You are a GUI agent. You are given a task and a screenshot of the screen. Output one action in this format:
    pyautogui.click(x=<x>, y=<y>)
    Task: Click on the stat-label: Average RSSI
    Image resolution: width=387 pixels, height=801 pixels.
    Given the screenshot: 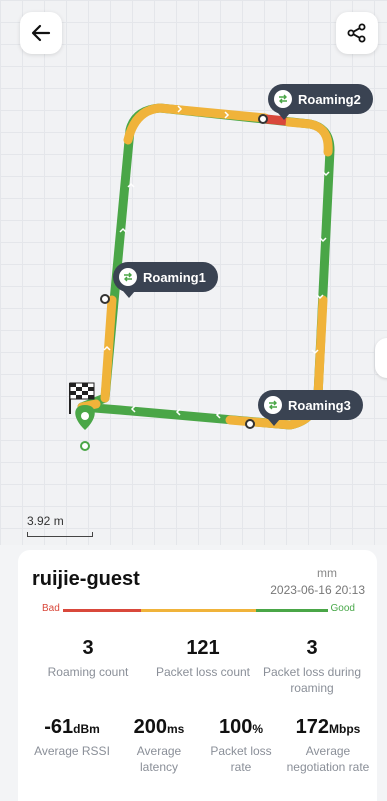 What is the action you would take?
    pyautogui.click(x=72, y=751)
    